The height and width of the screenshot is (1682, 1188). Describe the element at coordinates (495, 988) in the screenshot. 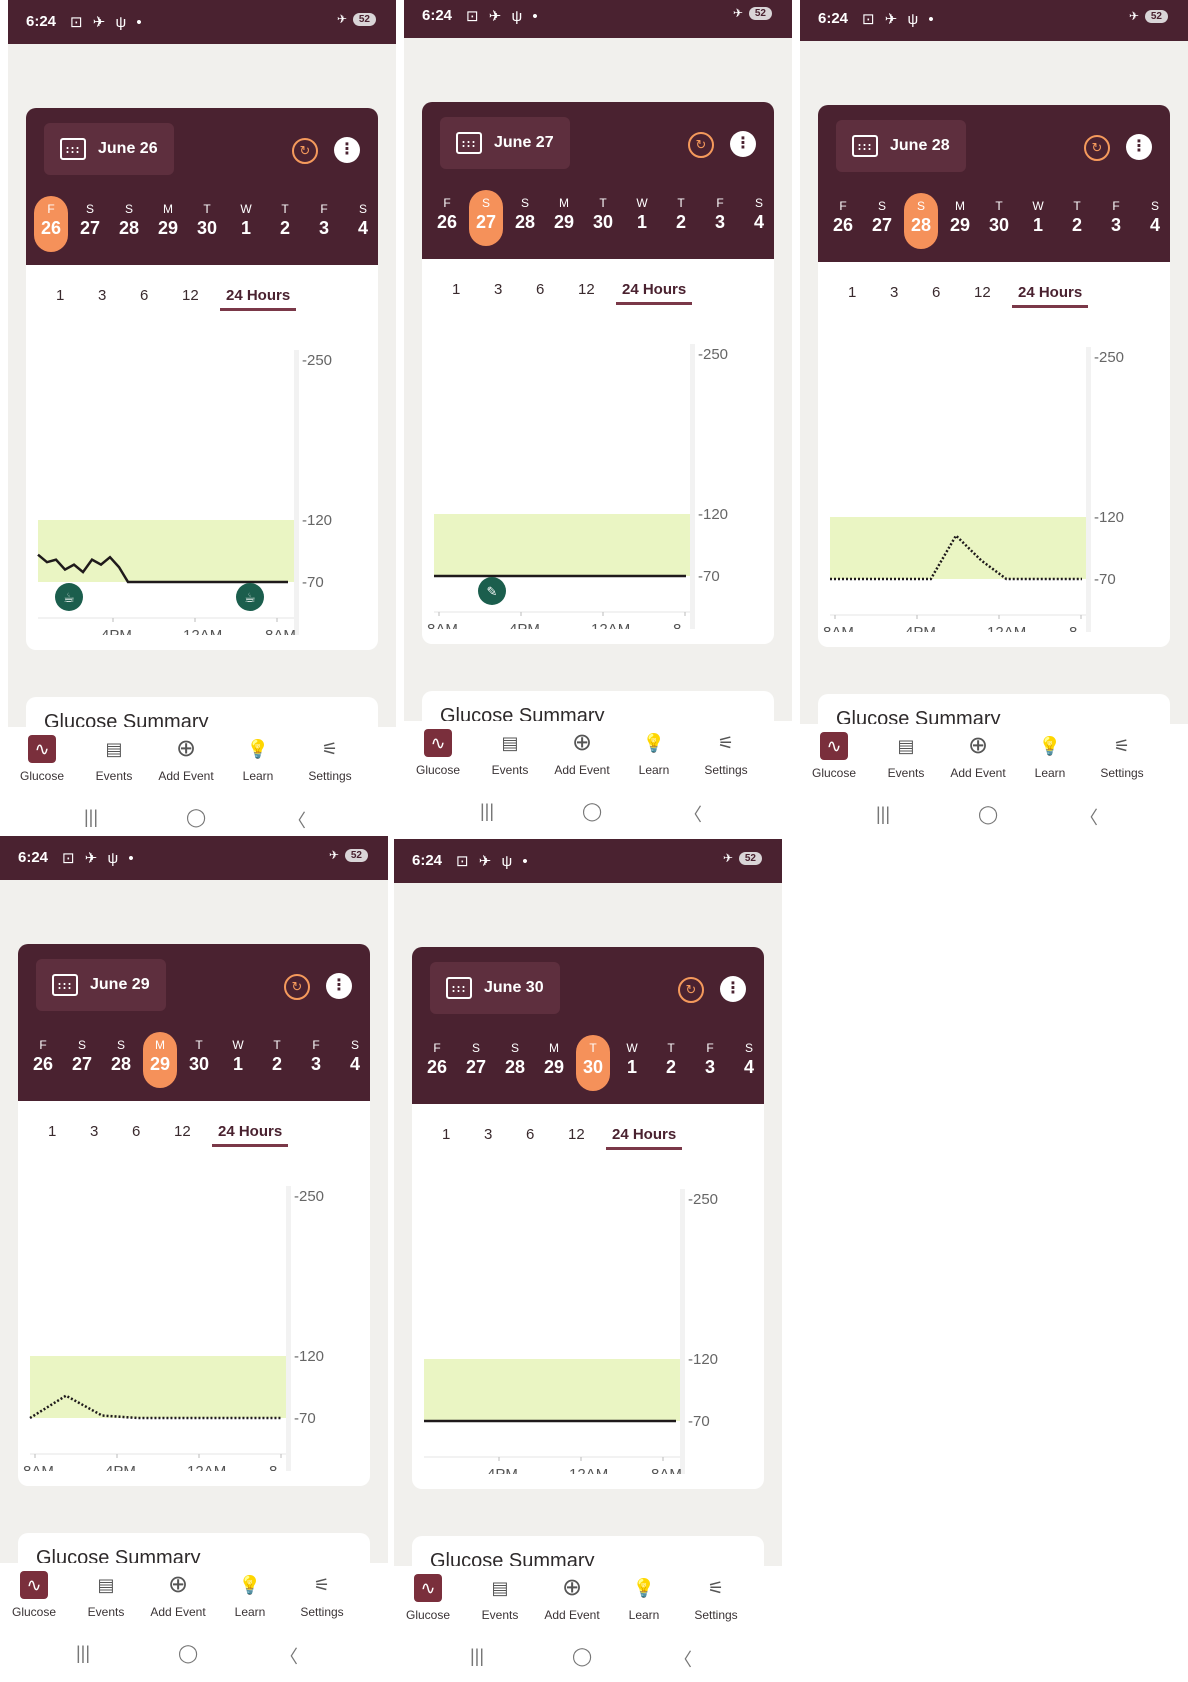

I see `date-picker-button: June 30` at that location.